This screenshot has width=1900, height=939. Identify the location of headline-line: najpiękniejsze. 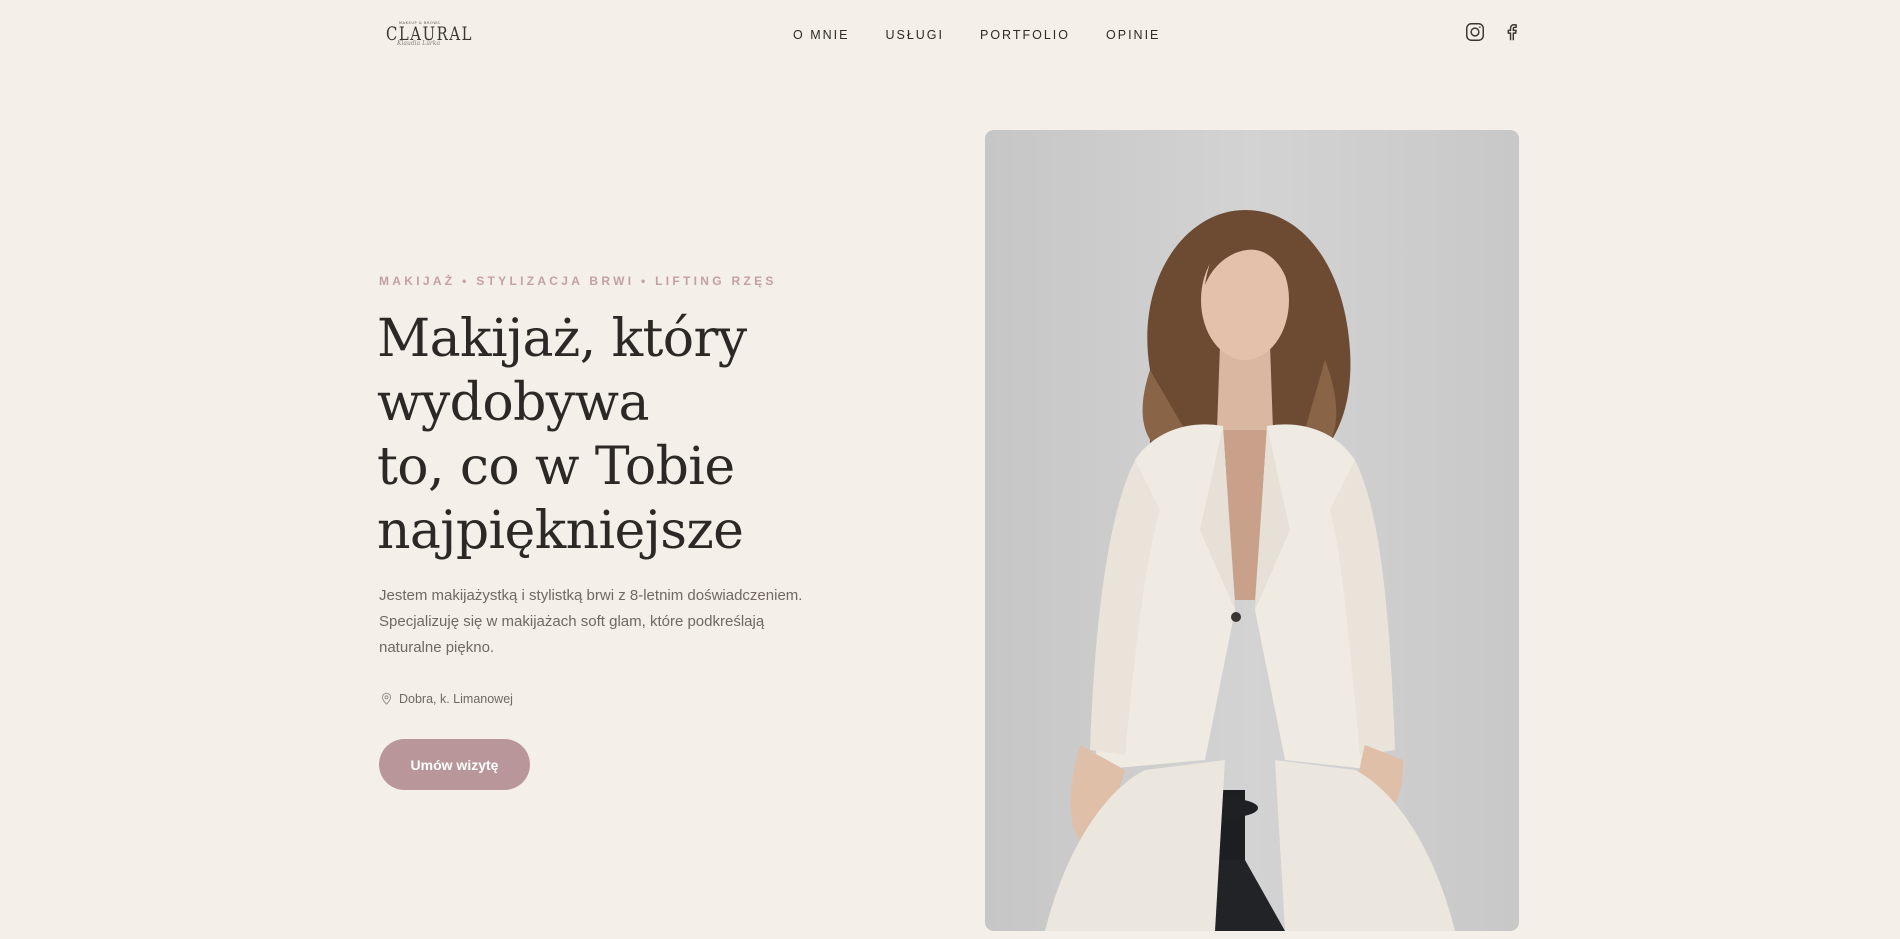
(560, 531).